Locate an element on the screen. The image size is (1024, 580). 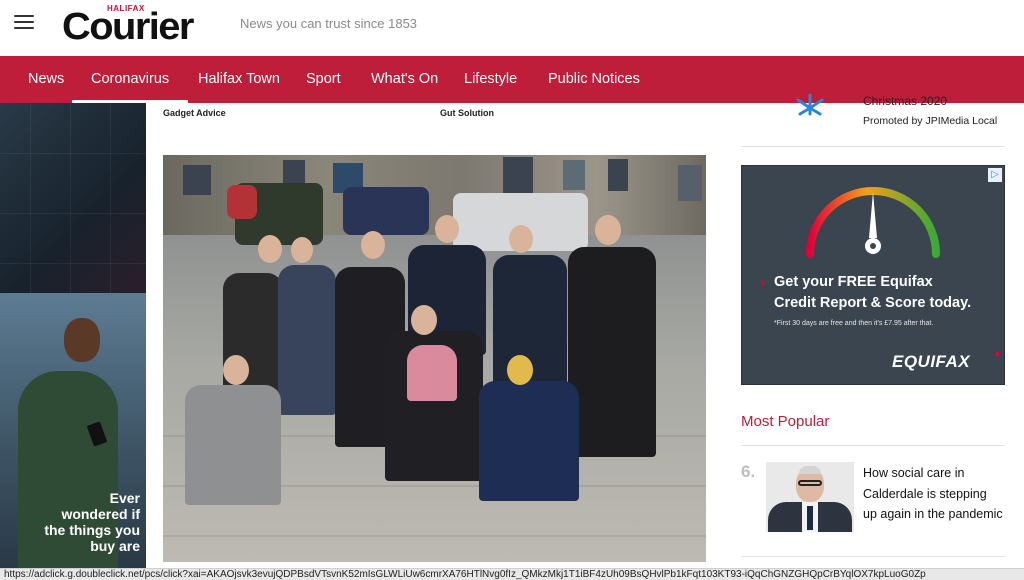
popular-rank: 6. is located at coordinates (748, 471).